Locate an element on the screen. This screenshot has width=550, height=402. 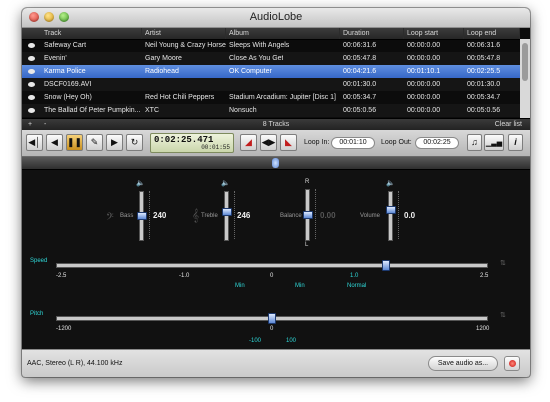
loop-out-field: 00:02:25 is located at coordinates (437, 143).